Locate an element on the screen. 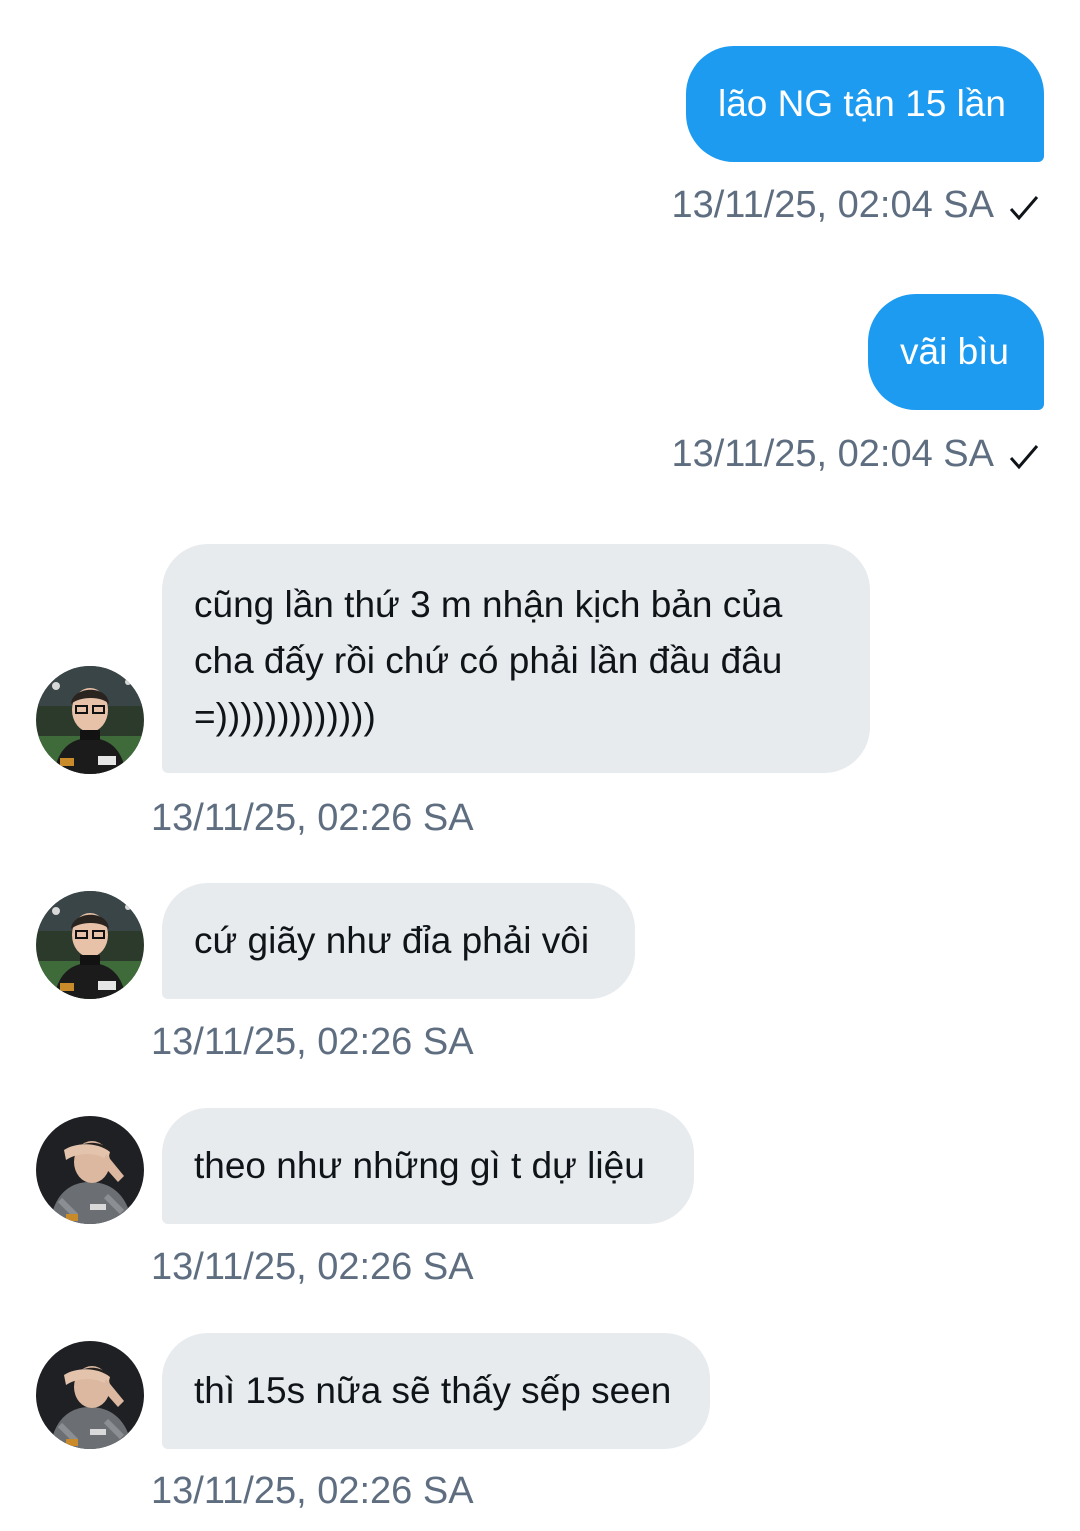 Image resolution: width=1080 pixels, height=1531 pixels. message-text: vãi bìu is located at coordinates (955, 351).